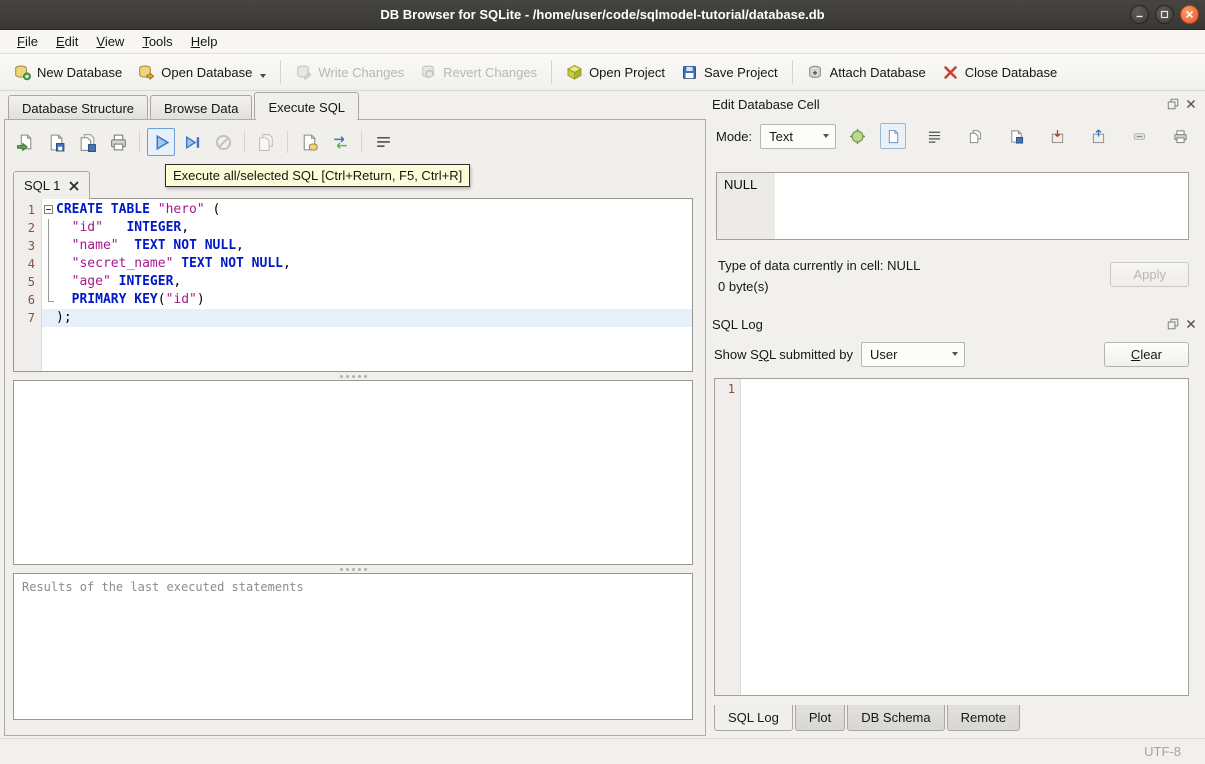 The height and width of the screenshot is (764, 1205). Describe the element at coordinates (353, 646) in the screenshot. I see `results-message-area: Results of the last executed statements` at that location.